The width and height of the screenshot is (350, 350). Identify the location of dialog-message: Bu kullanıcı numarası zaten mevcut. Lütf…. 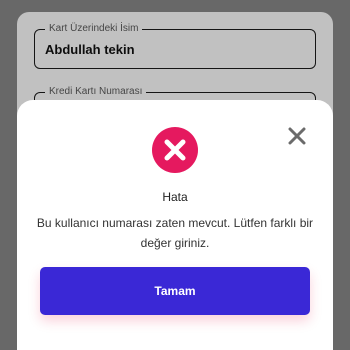
(175, 233).